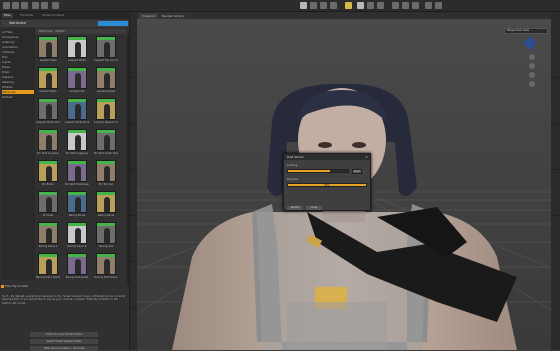  I want to click on category-item: Accessories, so click(18, 37).